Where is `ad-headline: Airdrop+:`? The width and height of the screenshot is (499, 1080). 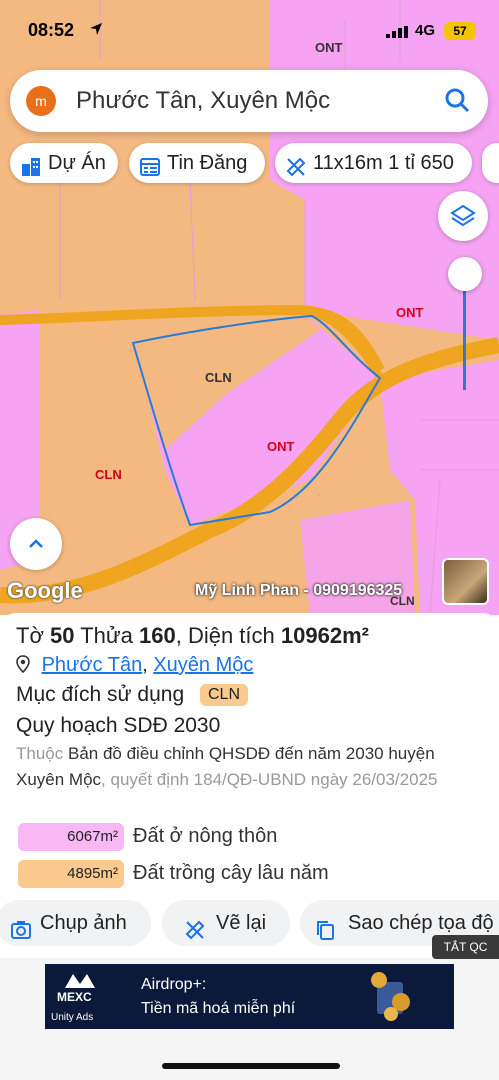
ad-headline: Airdrop+: is located at coordinates (174, 984).